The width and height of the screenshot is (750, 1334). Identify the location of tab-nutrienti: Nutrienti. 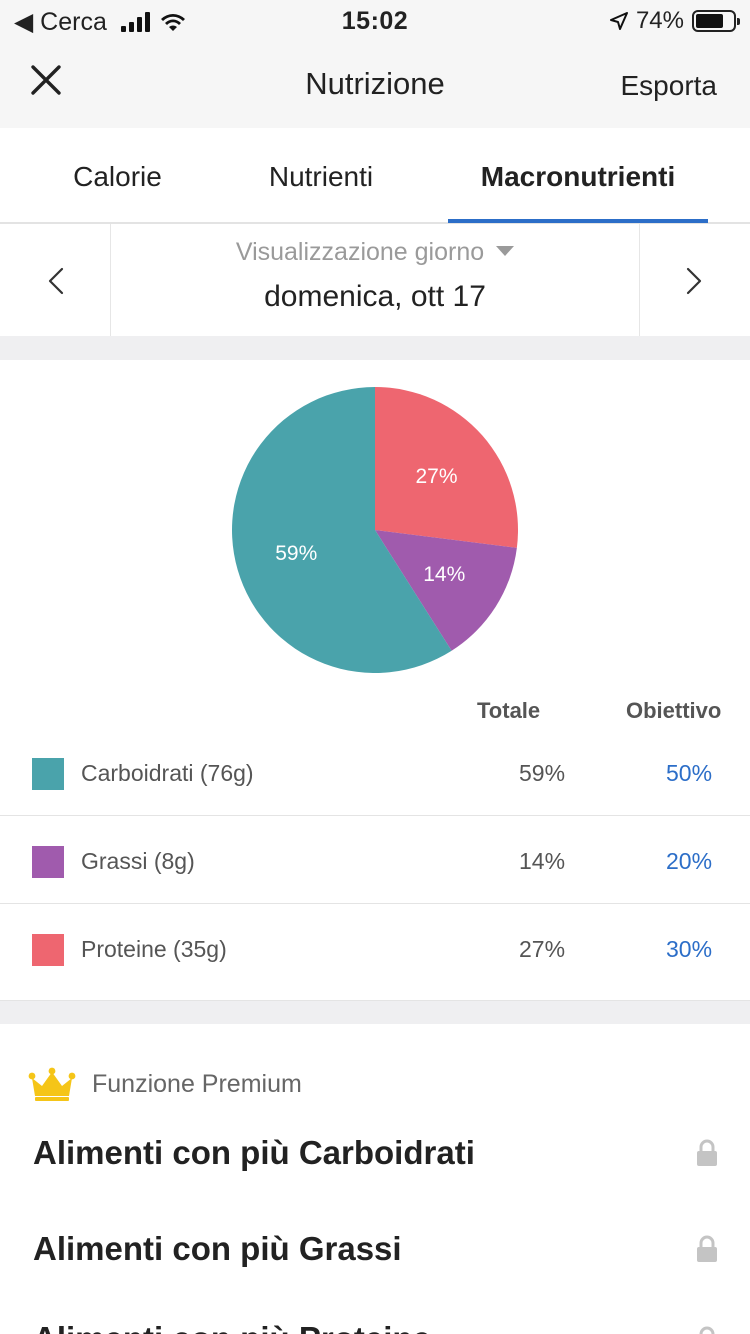
(321, 177).